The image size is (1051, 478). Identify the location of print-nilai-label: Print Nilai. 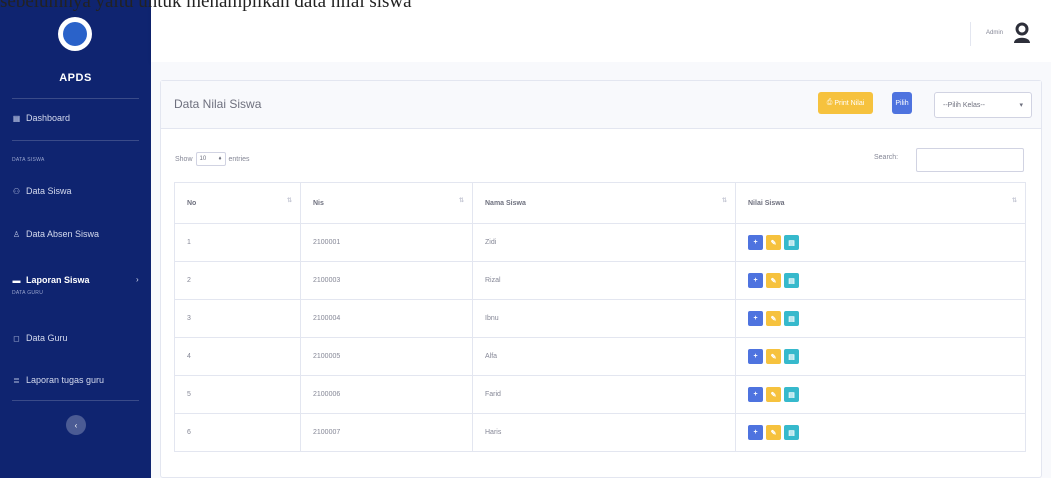
(849, 103).